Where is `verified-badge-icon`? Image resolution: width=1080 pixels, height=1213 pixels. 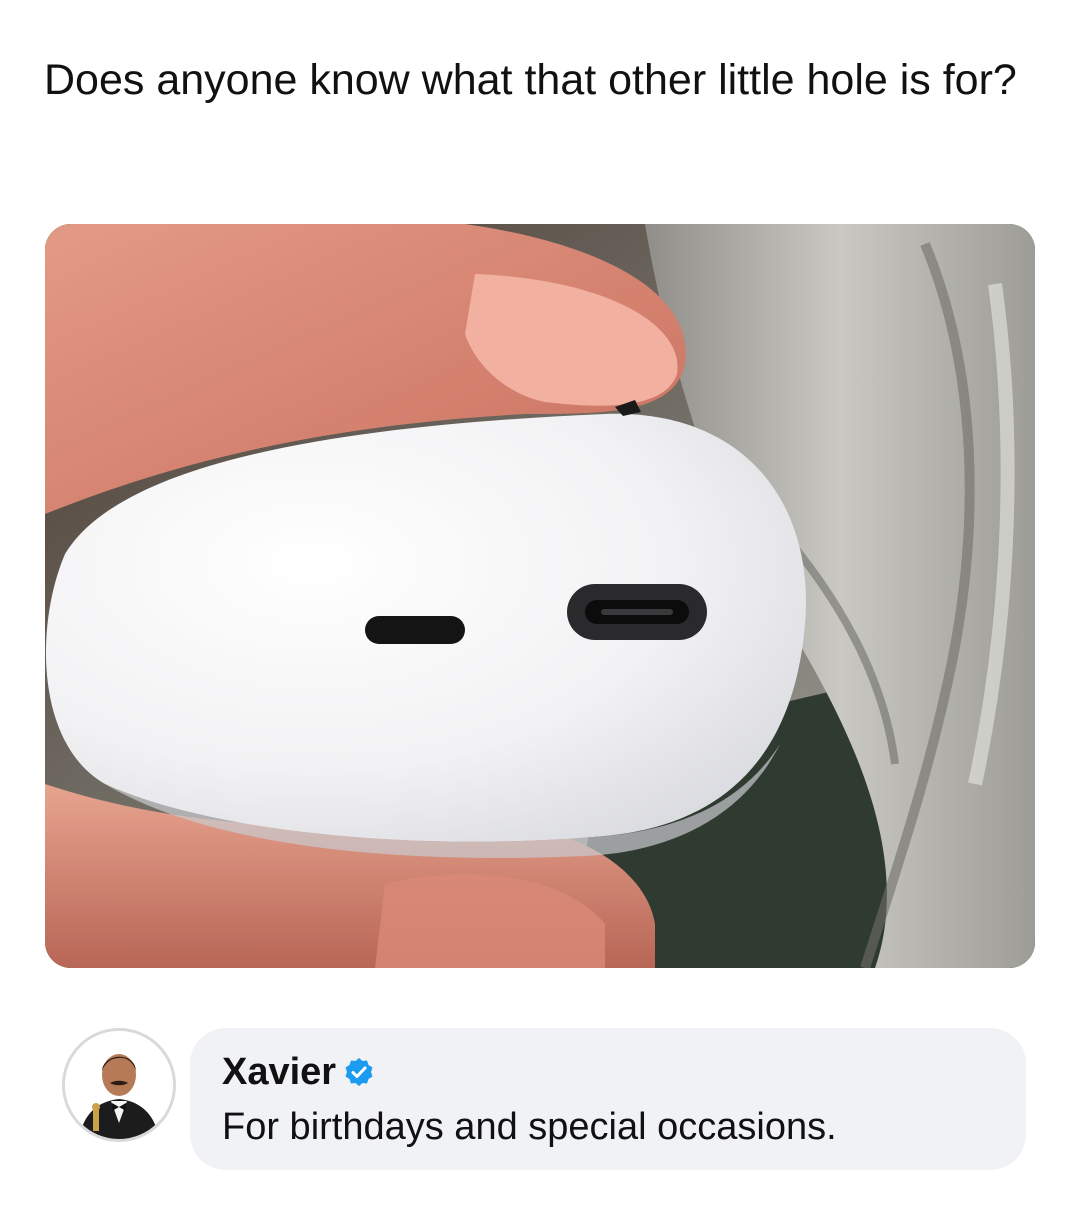
verified-badge-icon is located at coordinates (359, 1072).